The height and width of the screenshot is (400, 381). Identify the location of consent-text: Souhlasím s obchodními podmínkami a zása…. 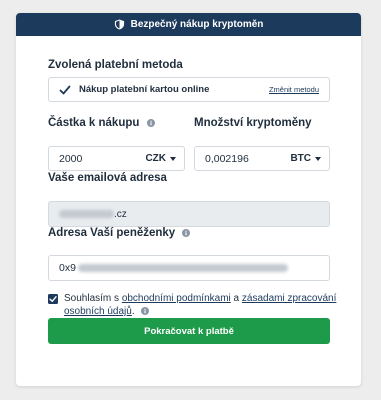
(201, 305).